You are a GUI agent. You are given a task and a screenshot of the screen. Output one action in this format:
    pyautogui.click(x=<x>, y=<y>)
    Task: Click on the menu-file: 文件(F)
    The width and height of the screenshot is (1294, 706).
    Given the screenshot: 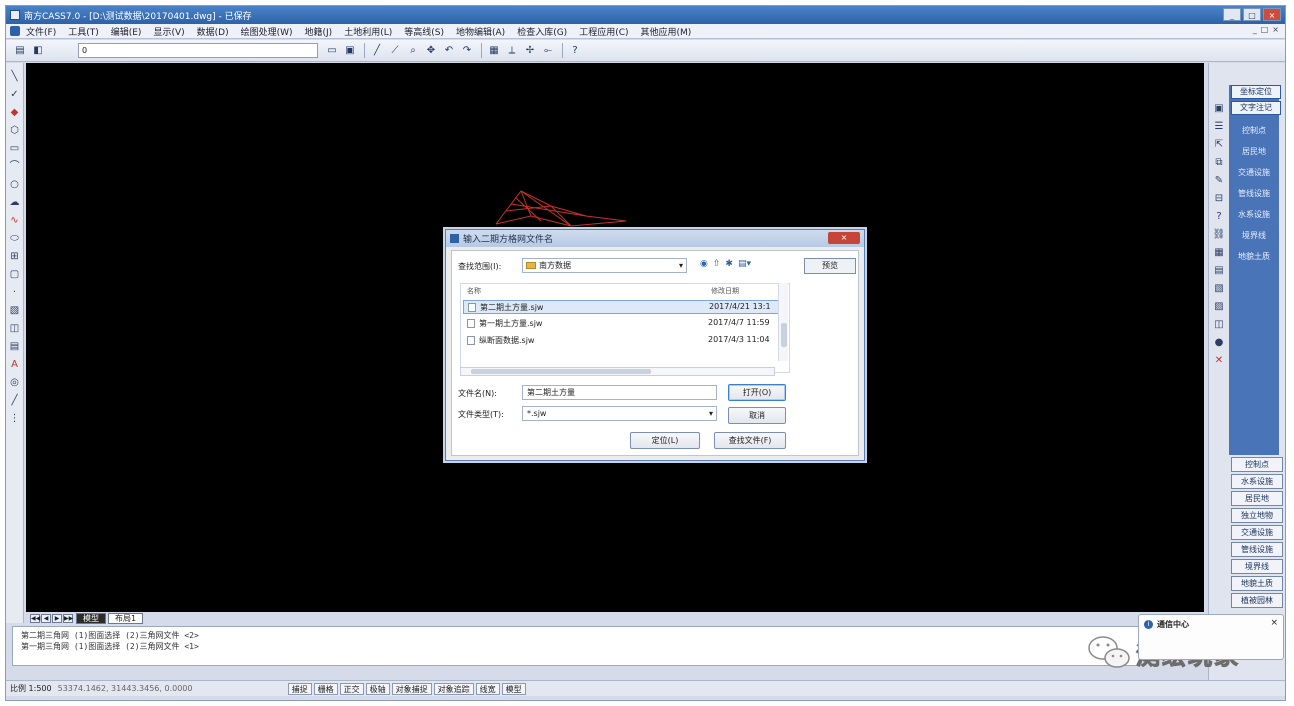 What is the action you would take?
    pyautogui.click(x=41, y=31)
    